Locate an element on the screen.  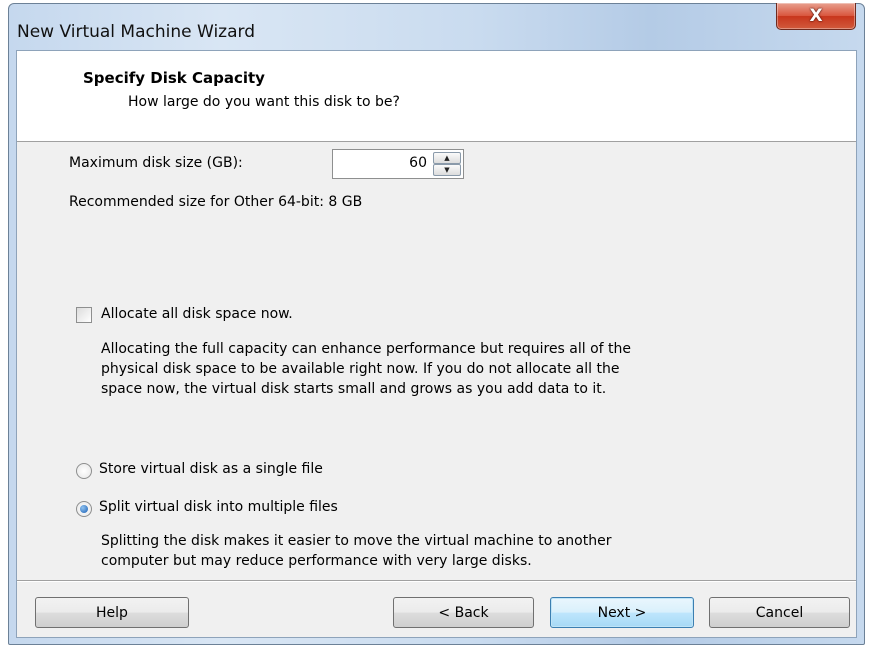
close-button: X is located at coordinates (816, 16).